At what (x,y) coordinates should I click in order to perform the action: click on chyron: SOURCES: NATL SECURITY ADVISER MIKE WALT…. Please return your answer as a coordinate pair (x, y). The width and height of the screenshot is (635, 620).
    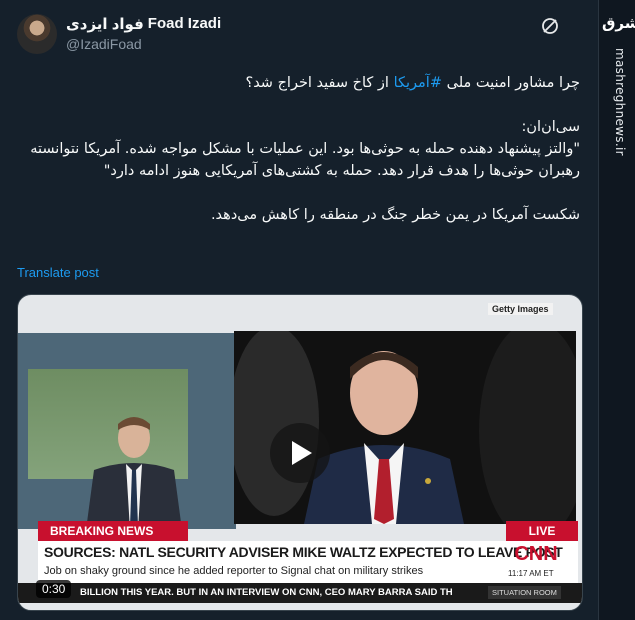
    Looking at the image, I should click on (308, 562).